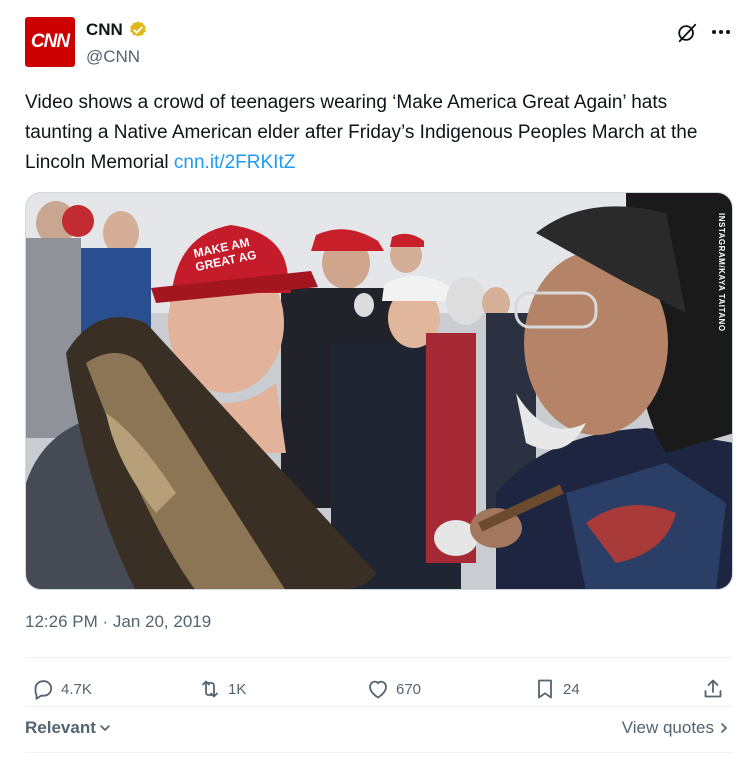  What do you see at coordinates (545, 689) in the screenshot?
I see `bookmark-icon` at bounding box center [545, 689].